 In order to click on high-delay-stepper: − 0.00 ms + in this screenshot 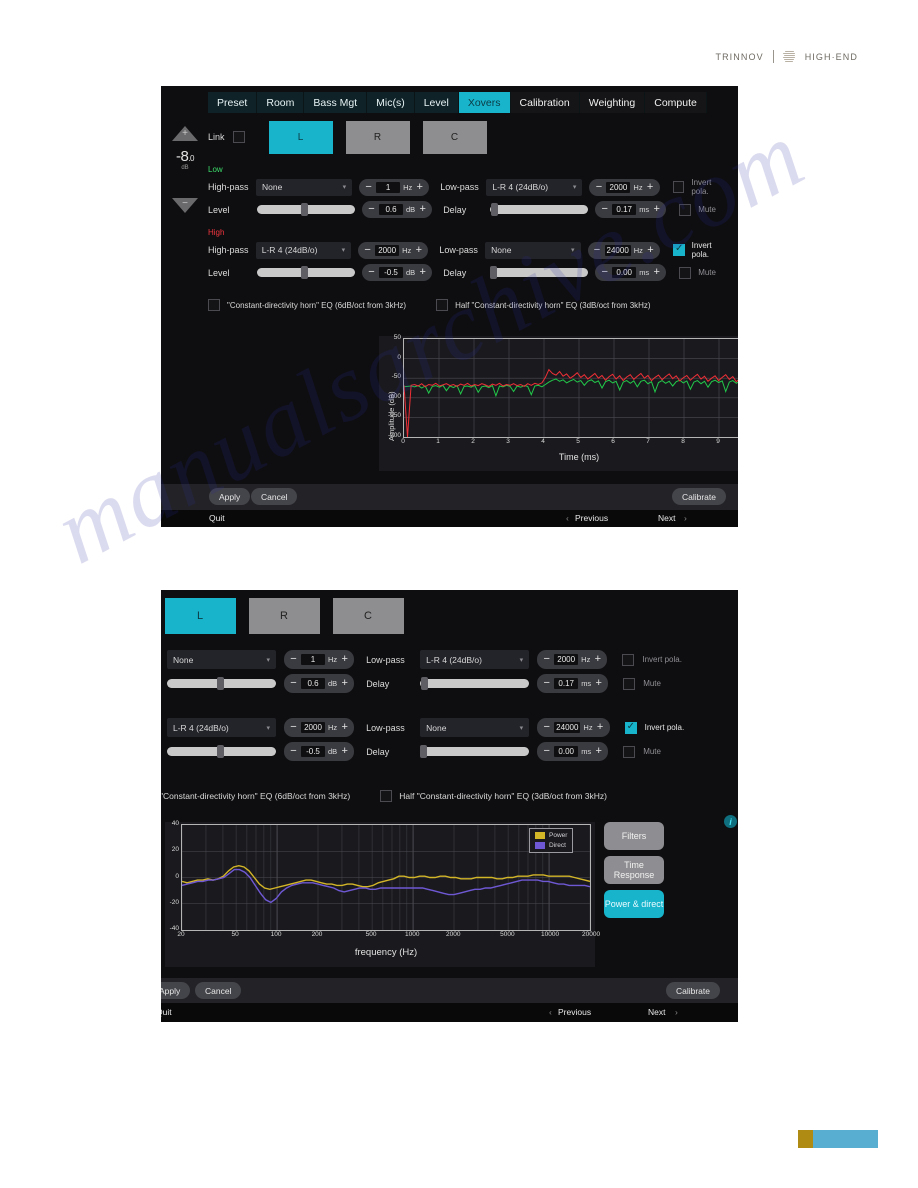, I will do `click(631, 272)`.